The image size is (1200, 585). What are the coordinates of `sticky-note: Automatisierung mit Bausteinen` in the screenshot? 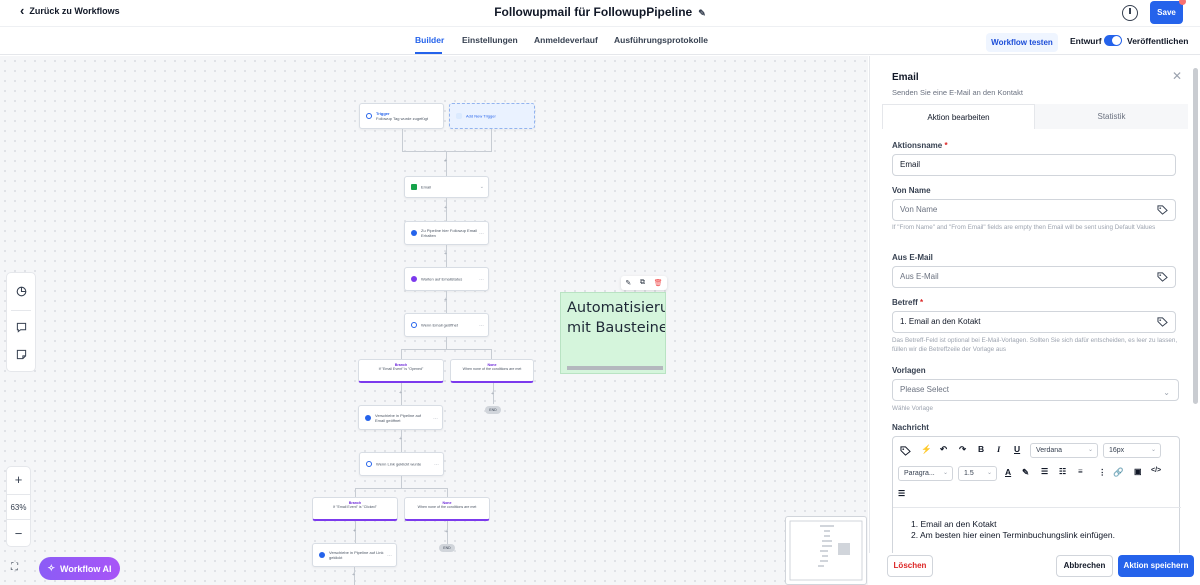 It's located at (613, 333).